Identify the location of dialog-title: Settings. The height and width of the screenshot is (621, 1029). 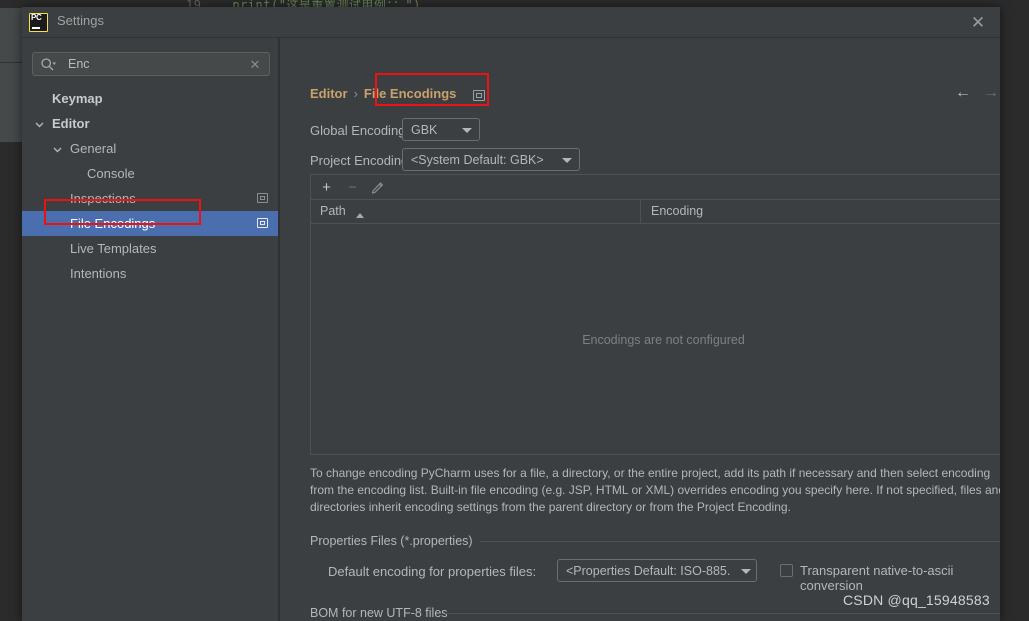
(80, 20).